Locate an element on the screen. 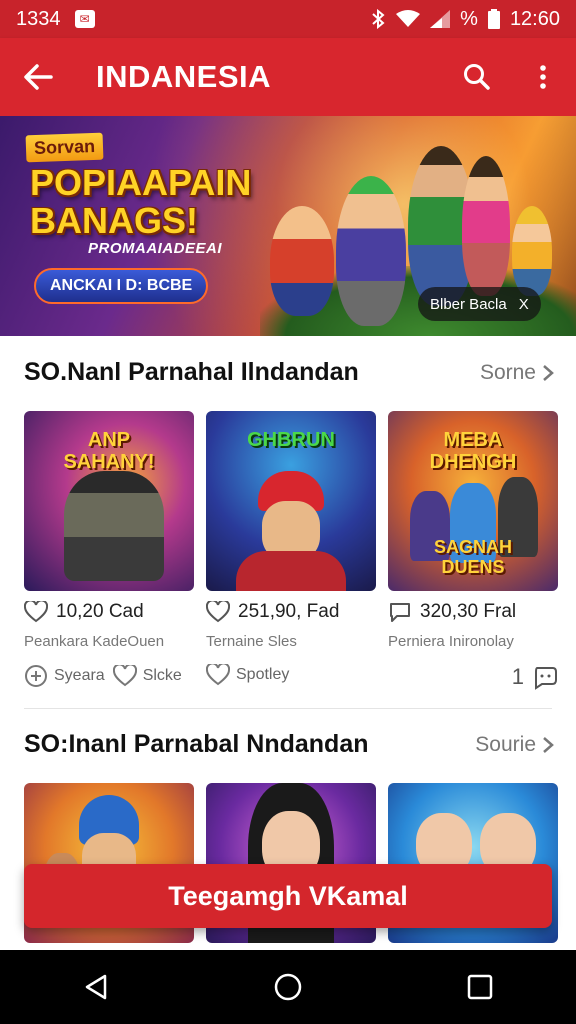 This screenshot has height=1024, width=576. card-stat: 10,20 Cad is located at coordinates (109, 612).